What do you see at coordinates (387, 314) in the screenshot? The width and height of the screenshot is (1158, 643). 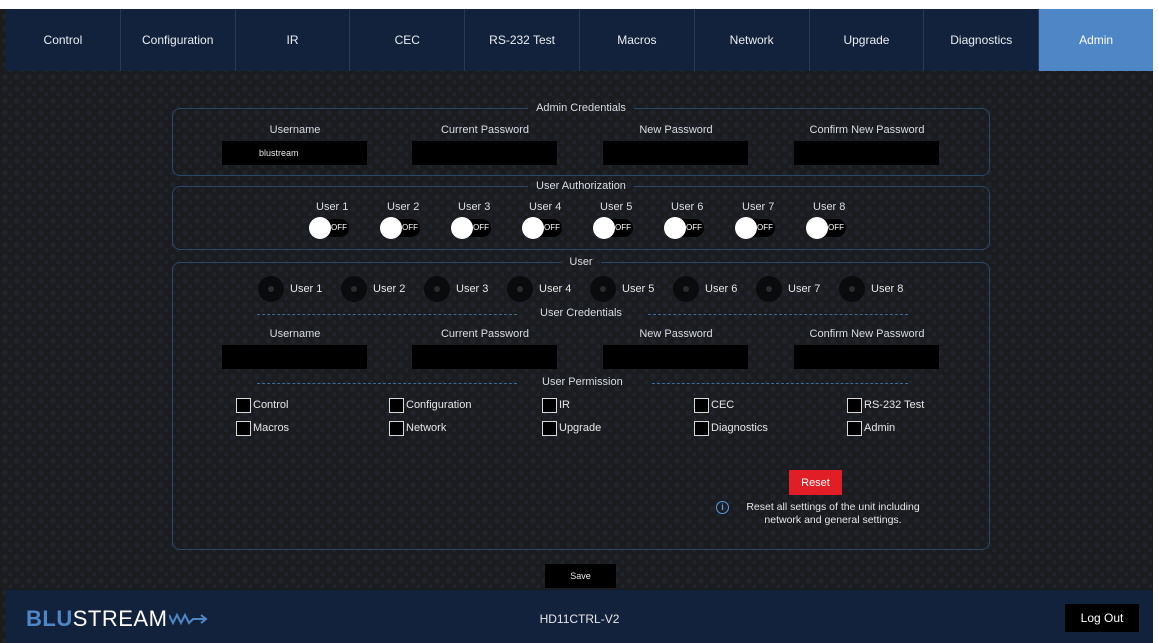 I see `credentials-divider-left` at bounding box center [387, 314].